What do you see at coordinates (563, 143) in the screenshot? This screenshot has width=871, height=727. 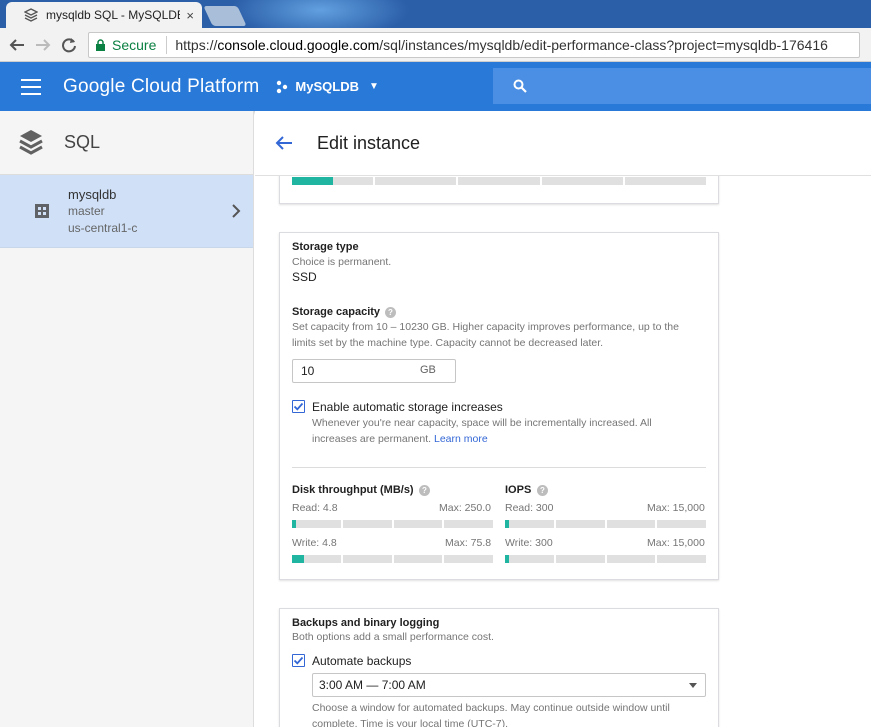 I see `page-header: Edit instance` at bounding box center [563, 143].